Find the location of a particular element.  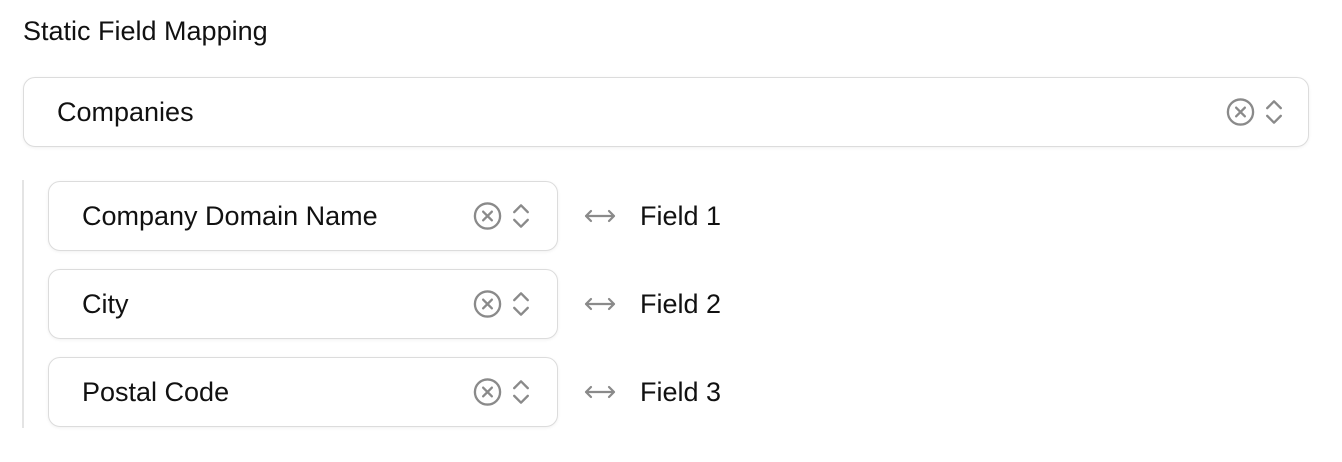

object-select-controls is located at coordinates (1254, 112).